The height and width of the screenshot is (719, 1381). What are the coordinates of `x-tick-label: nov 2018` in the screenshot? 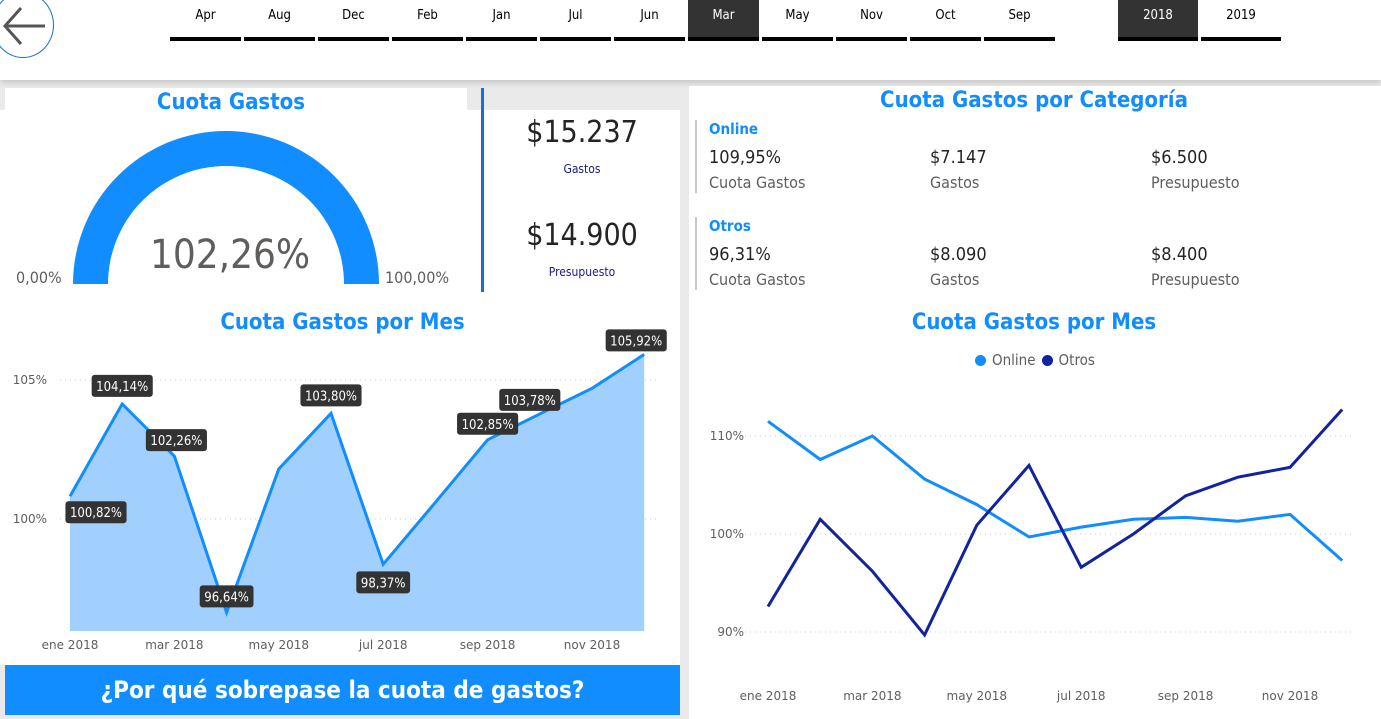 It's located at (1290, 696).